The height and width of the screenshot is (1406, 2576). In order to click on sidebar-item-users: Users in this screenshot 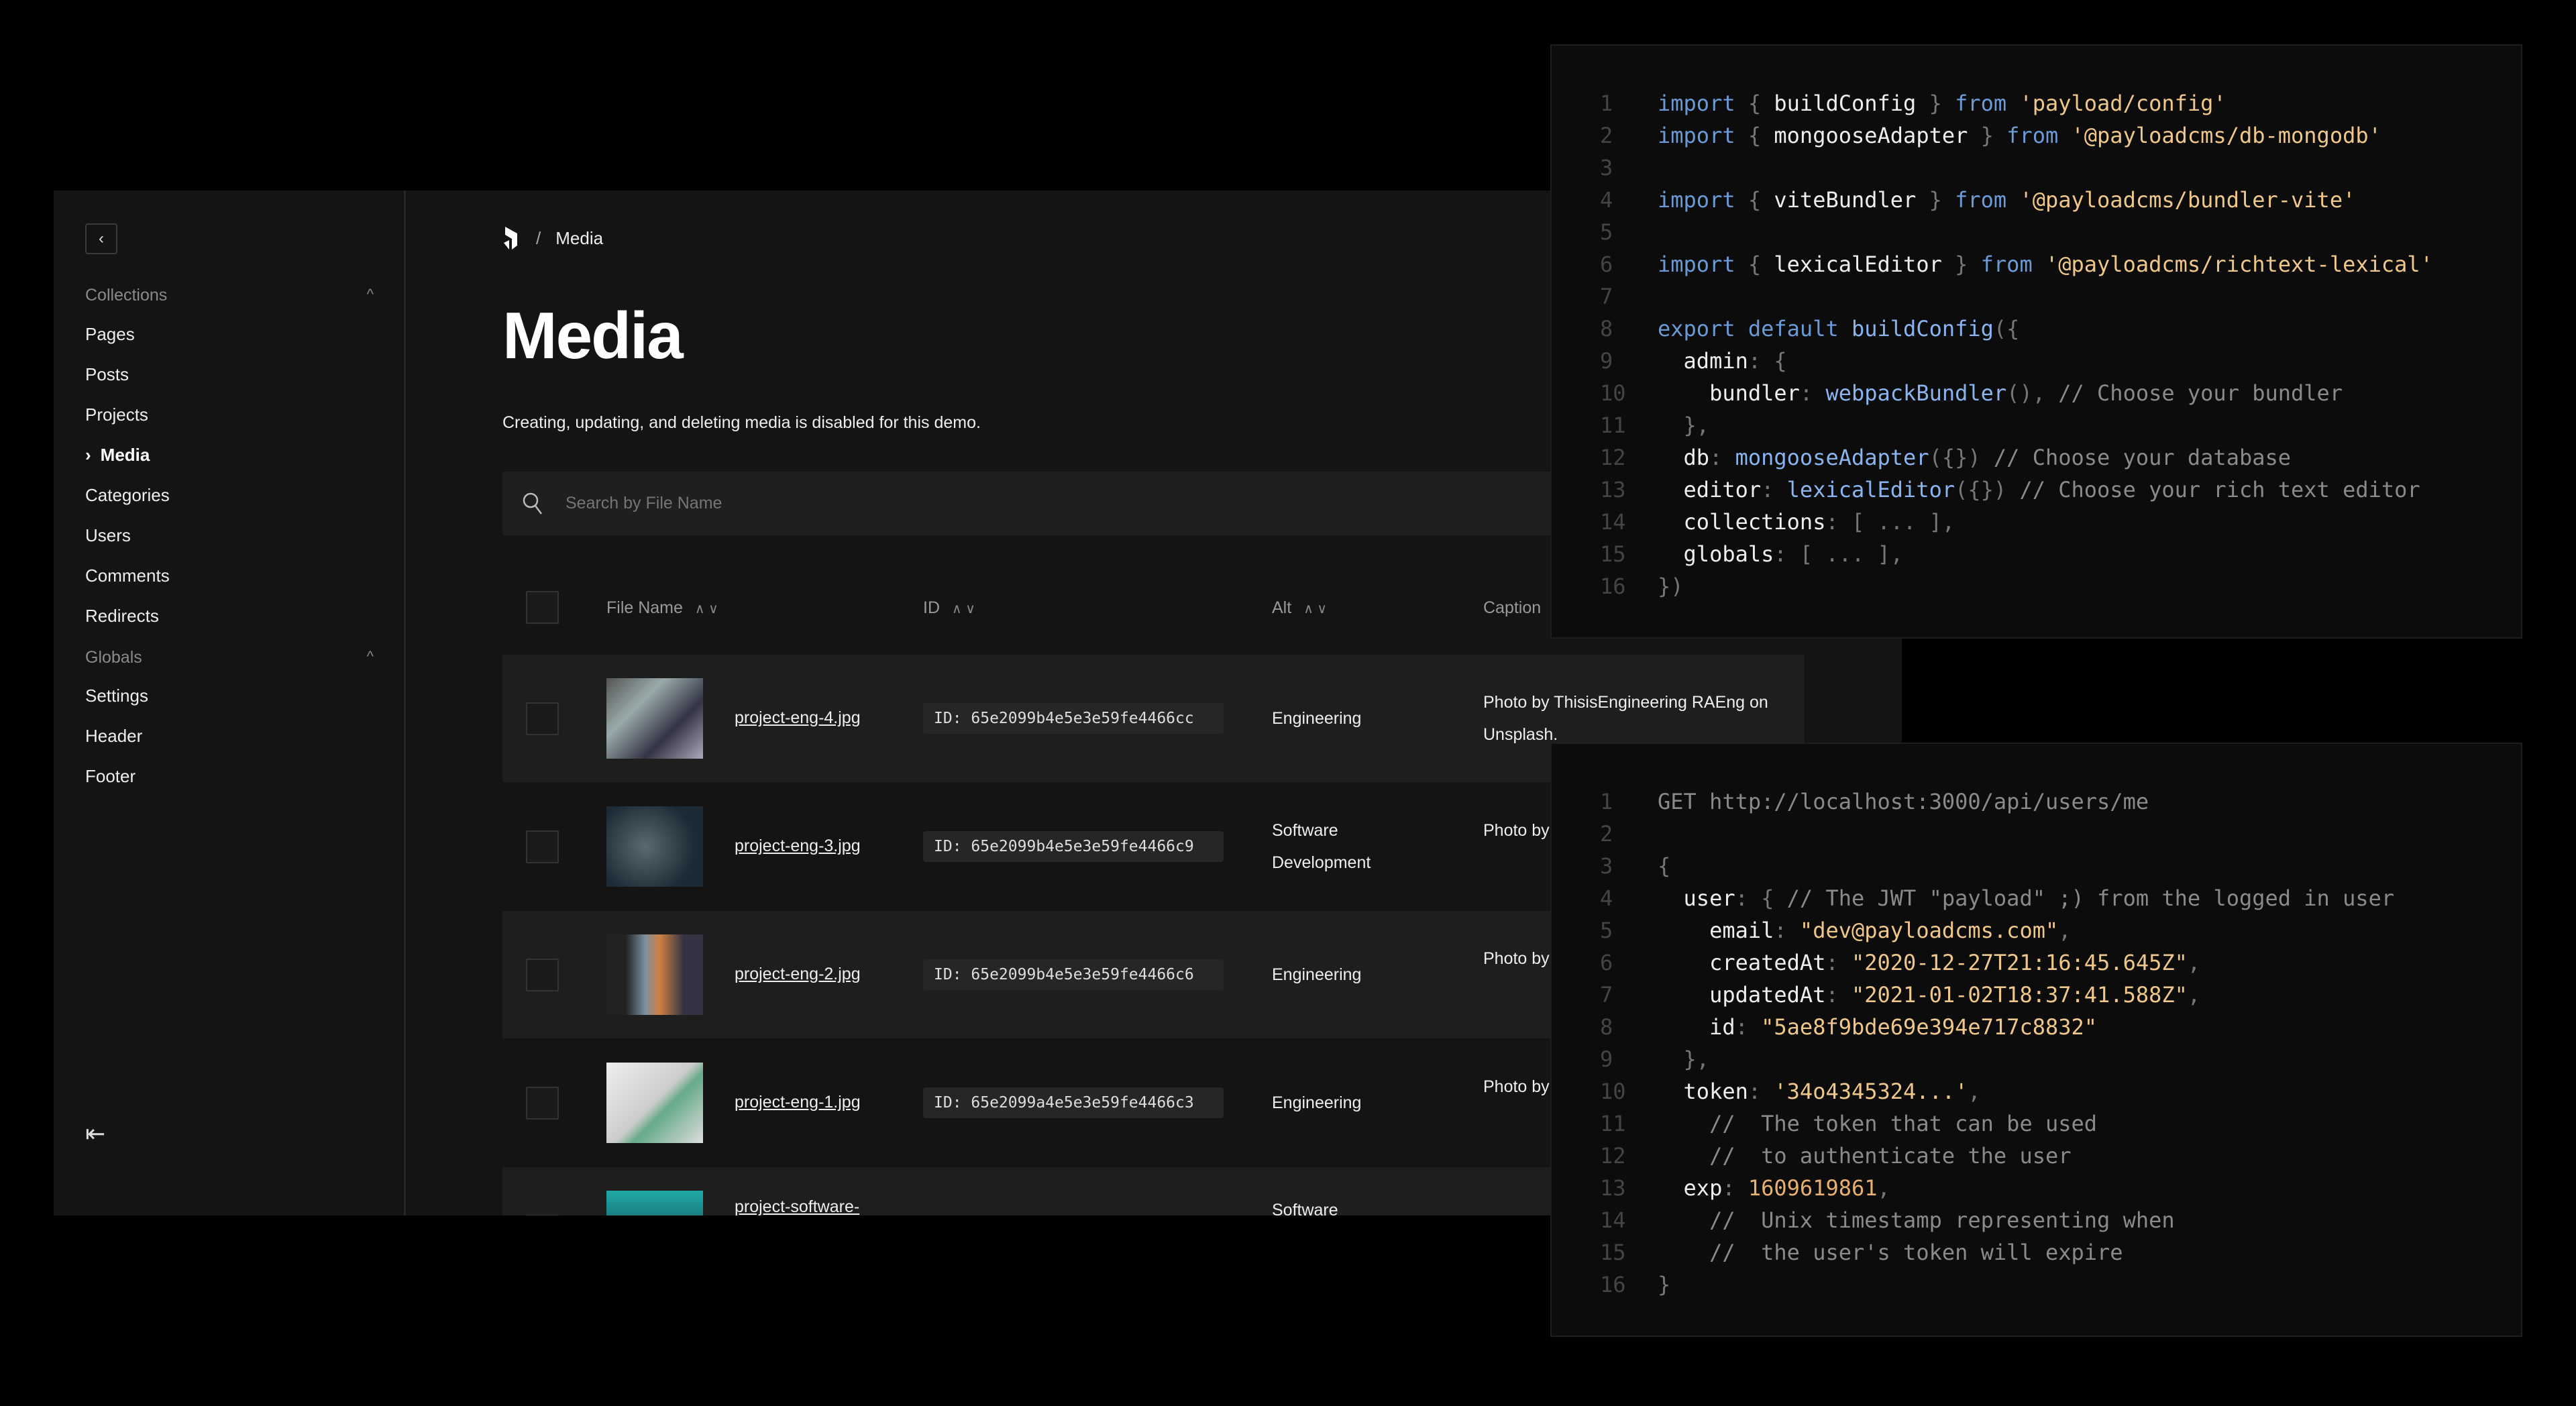, I will do `click(108, 535)`.